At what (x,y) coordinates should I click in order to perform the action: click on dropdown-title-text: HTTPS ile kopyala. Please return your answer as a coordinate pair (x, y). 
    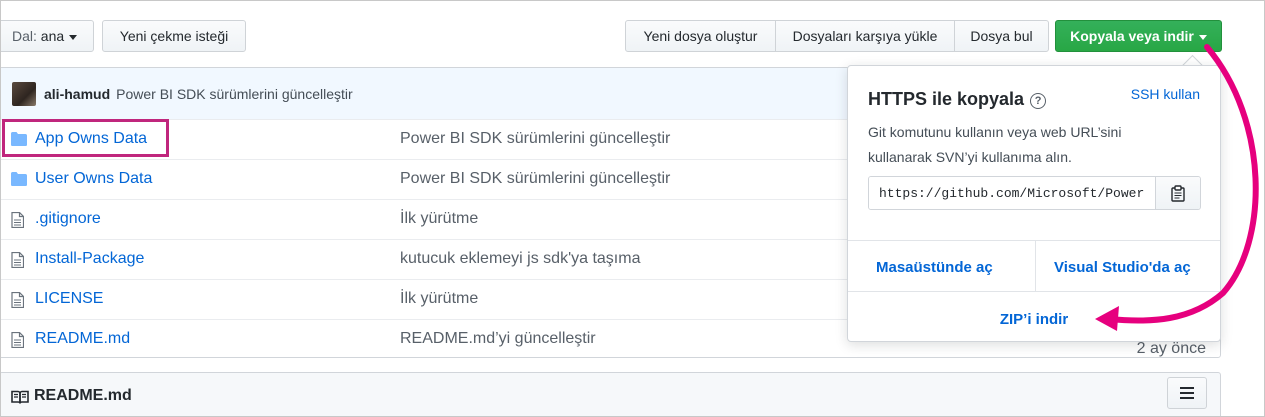
    Looking at the image, I should click on (946, 99).